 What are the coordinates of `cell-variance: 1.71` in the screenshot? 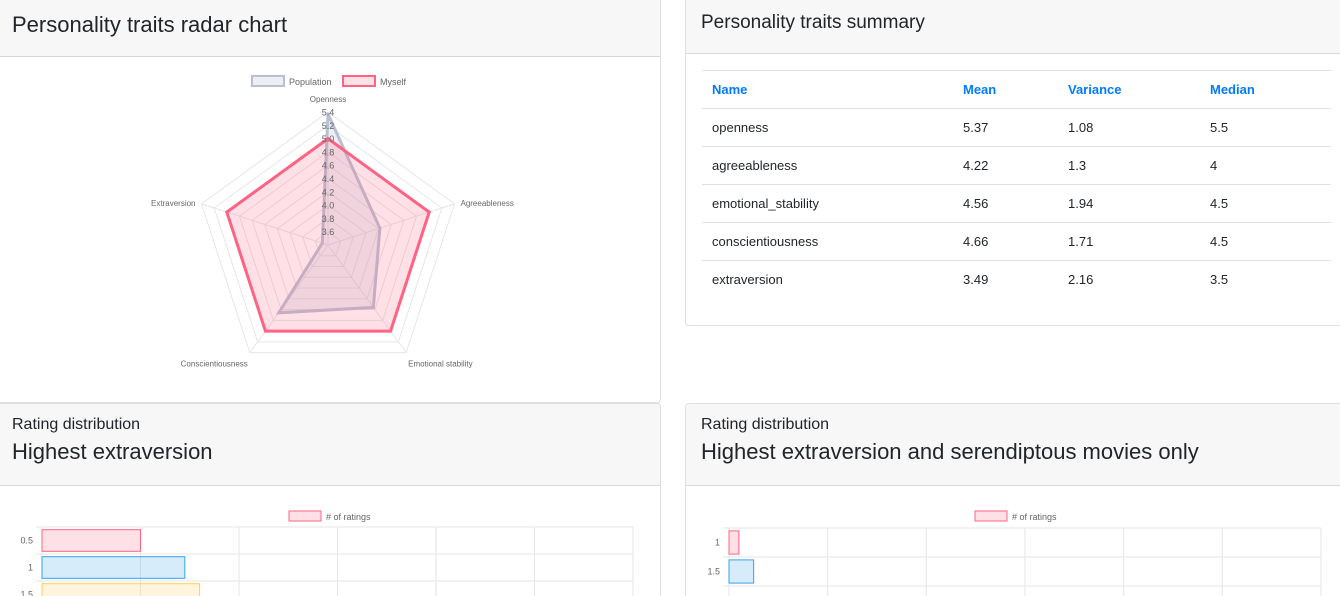 It's located at (1129, 241).